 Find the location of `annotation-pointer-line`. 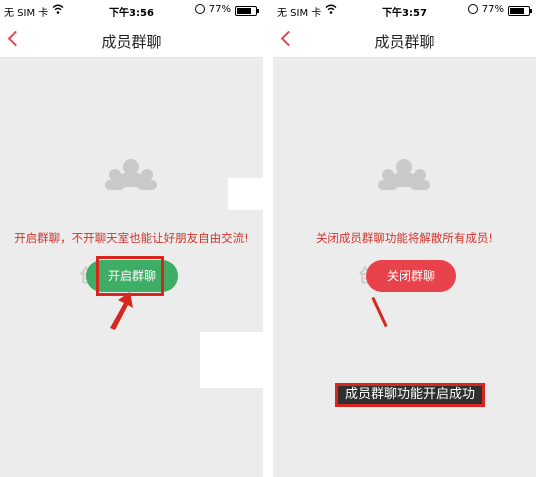

annotation-pointer-line is located at coordinates (379, 312).